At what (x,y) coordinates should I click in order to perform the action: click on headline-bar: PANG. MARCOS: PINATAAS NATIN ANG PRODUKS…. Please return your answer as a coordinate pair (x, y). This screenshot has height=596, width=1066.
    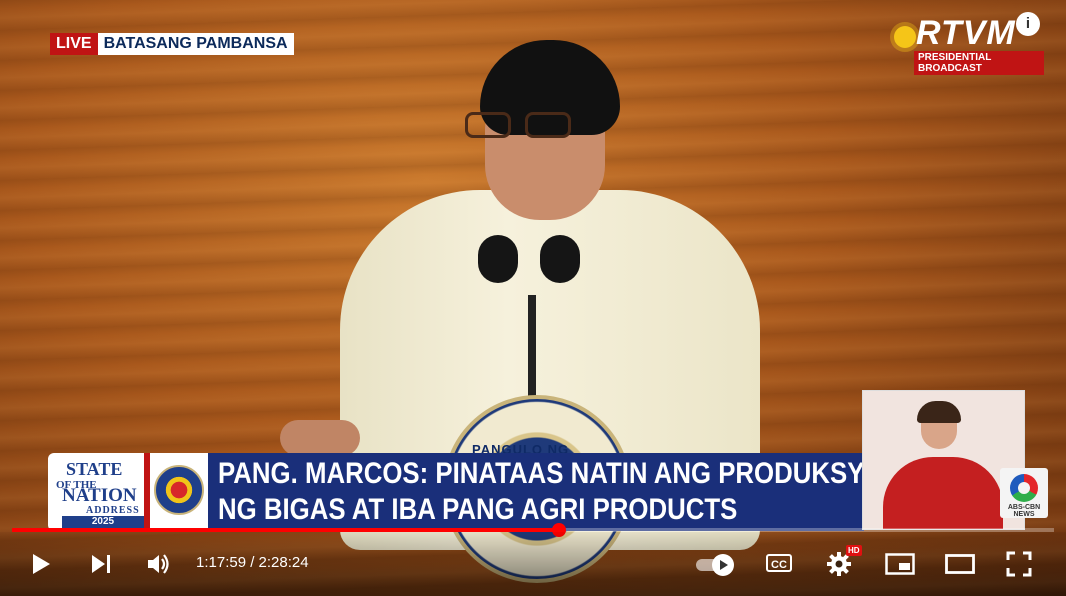
    Looking at the image, I should click on (555, 492).